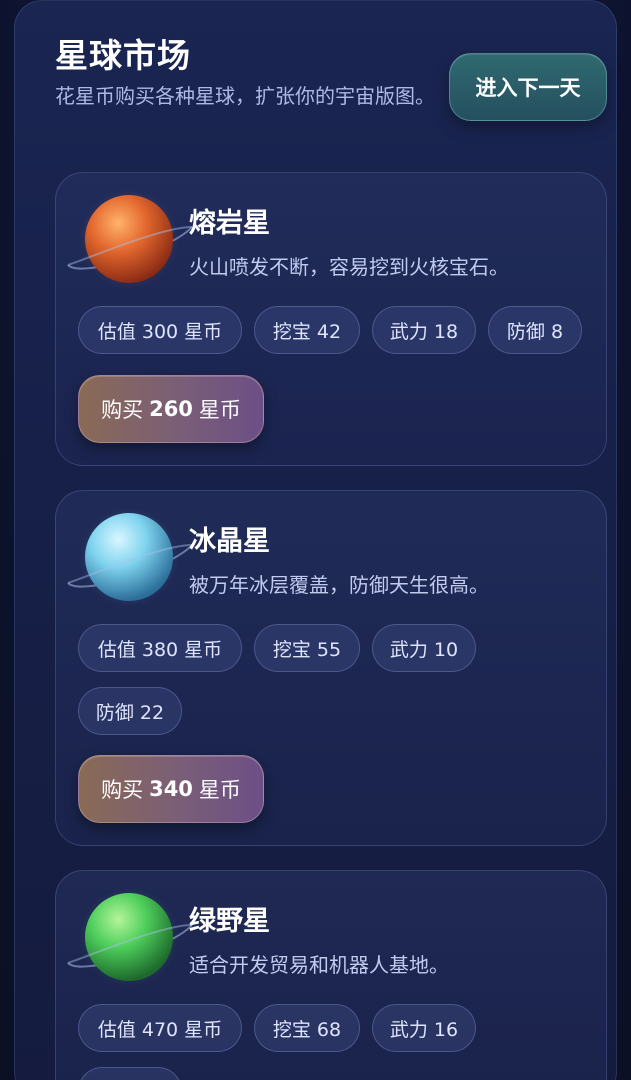 The height and width of the screenshot is (1080, 631). I want to click on page-subtitle: 花星币购买各种星球，扩张你的宇宙版图。, so click(245, 96).